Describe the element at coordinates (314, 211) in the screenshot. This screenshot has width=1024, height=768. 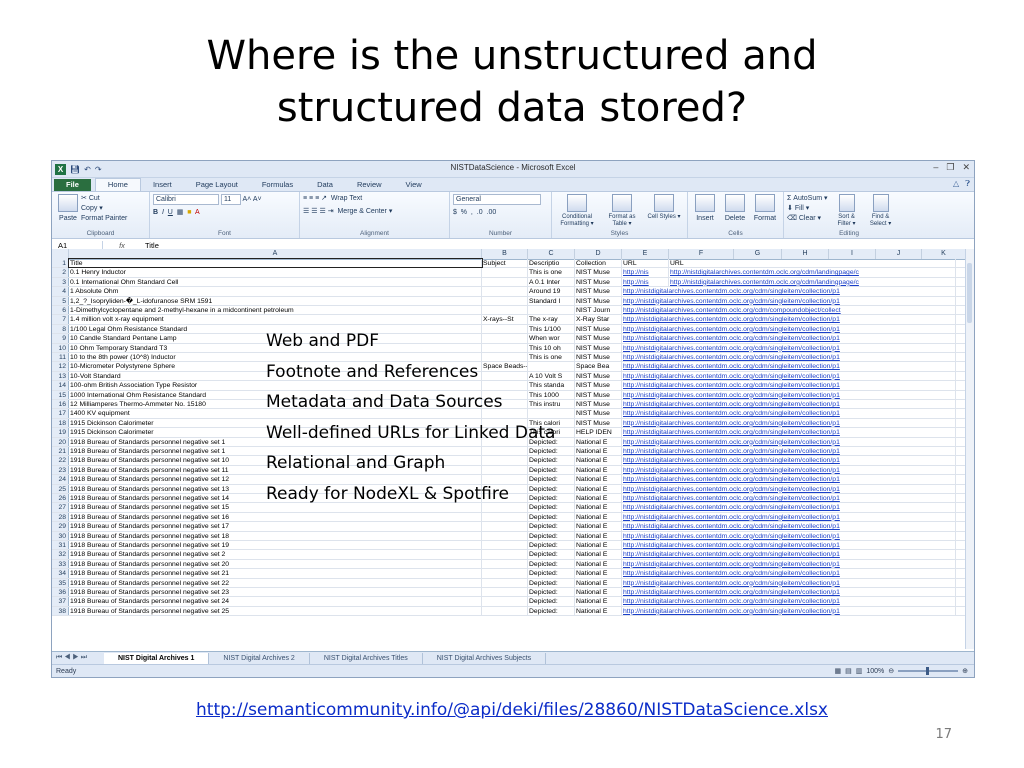
I see `align-center-icon: ☰` at that location.